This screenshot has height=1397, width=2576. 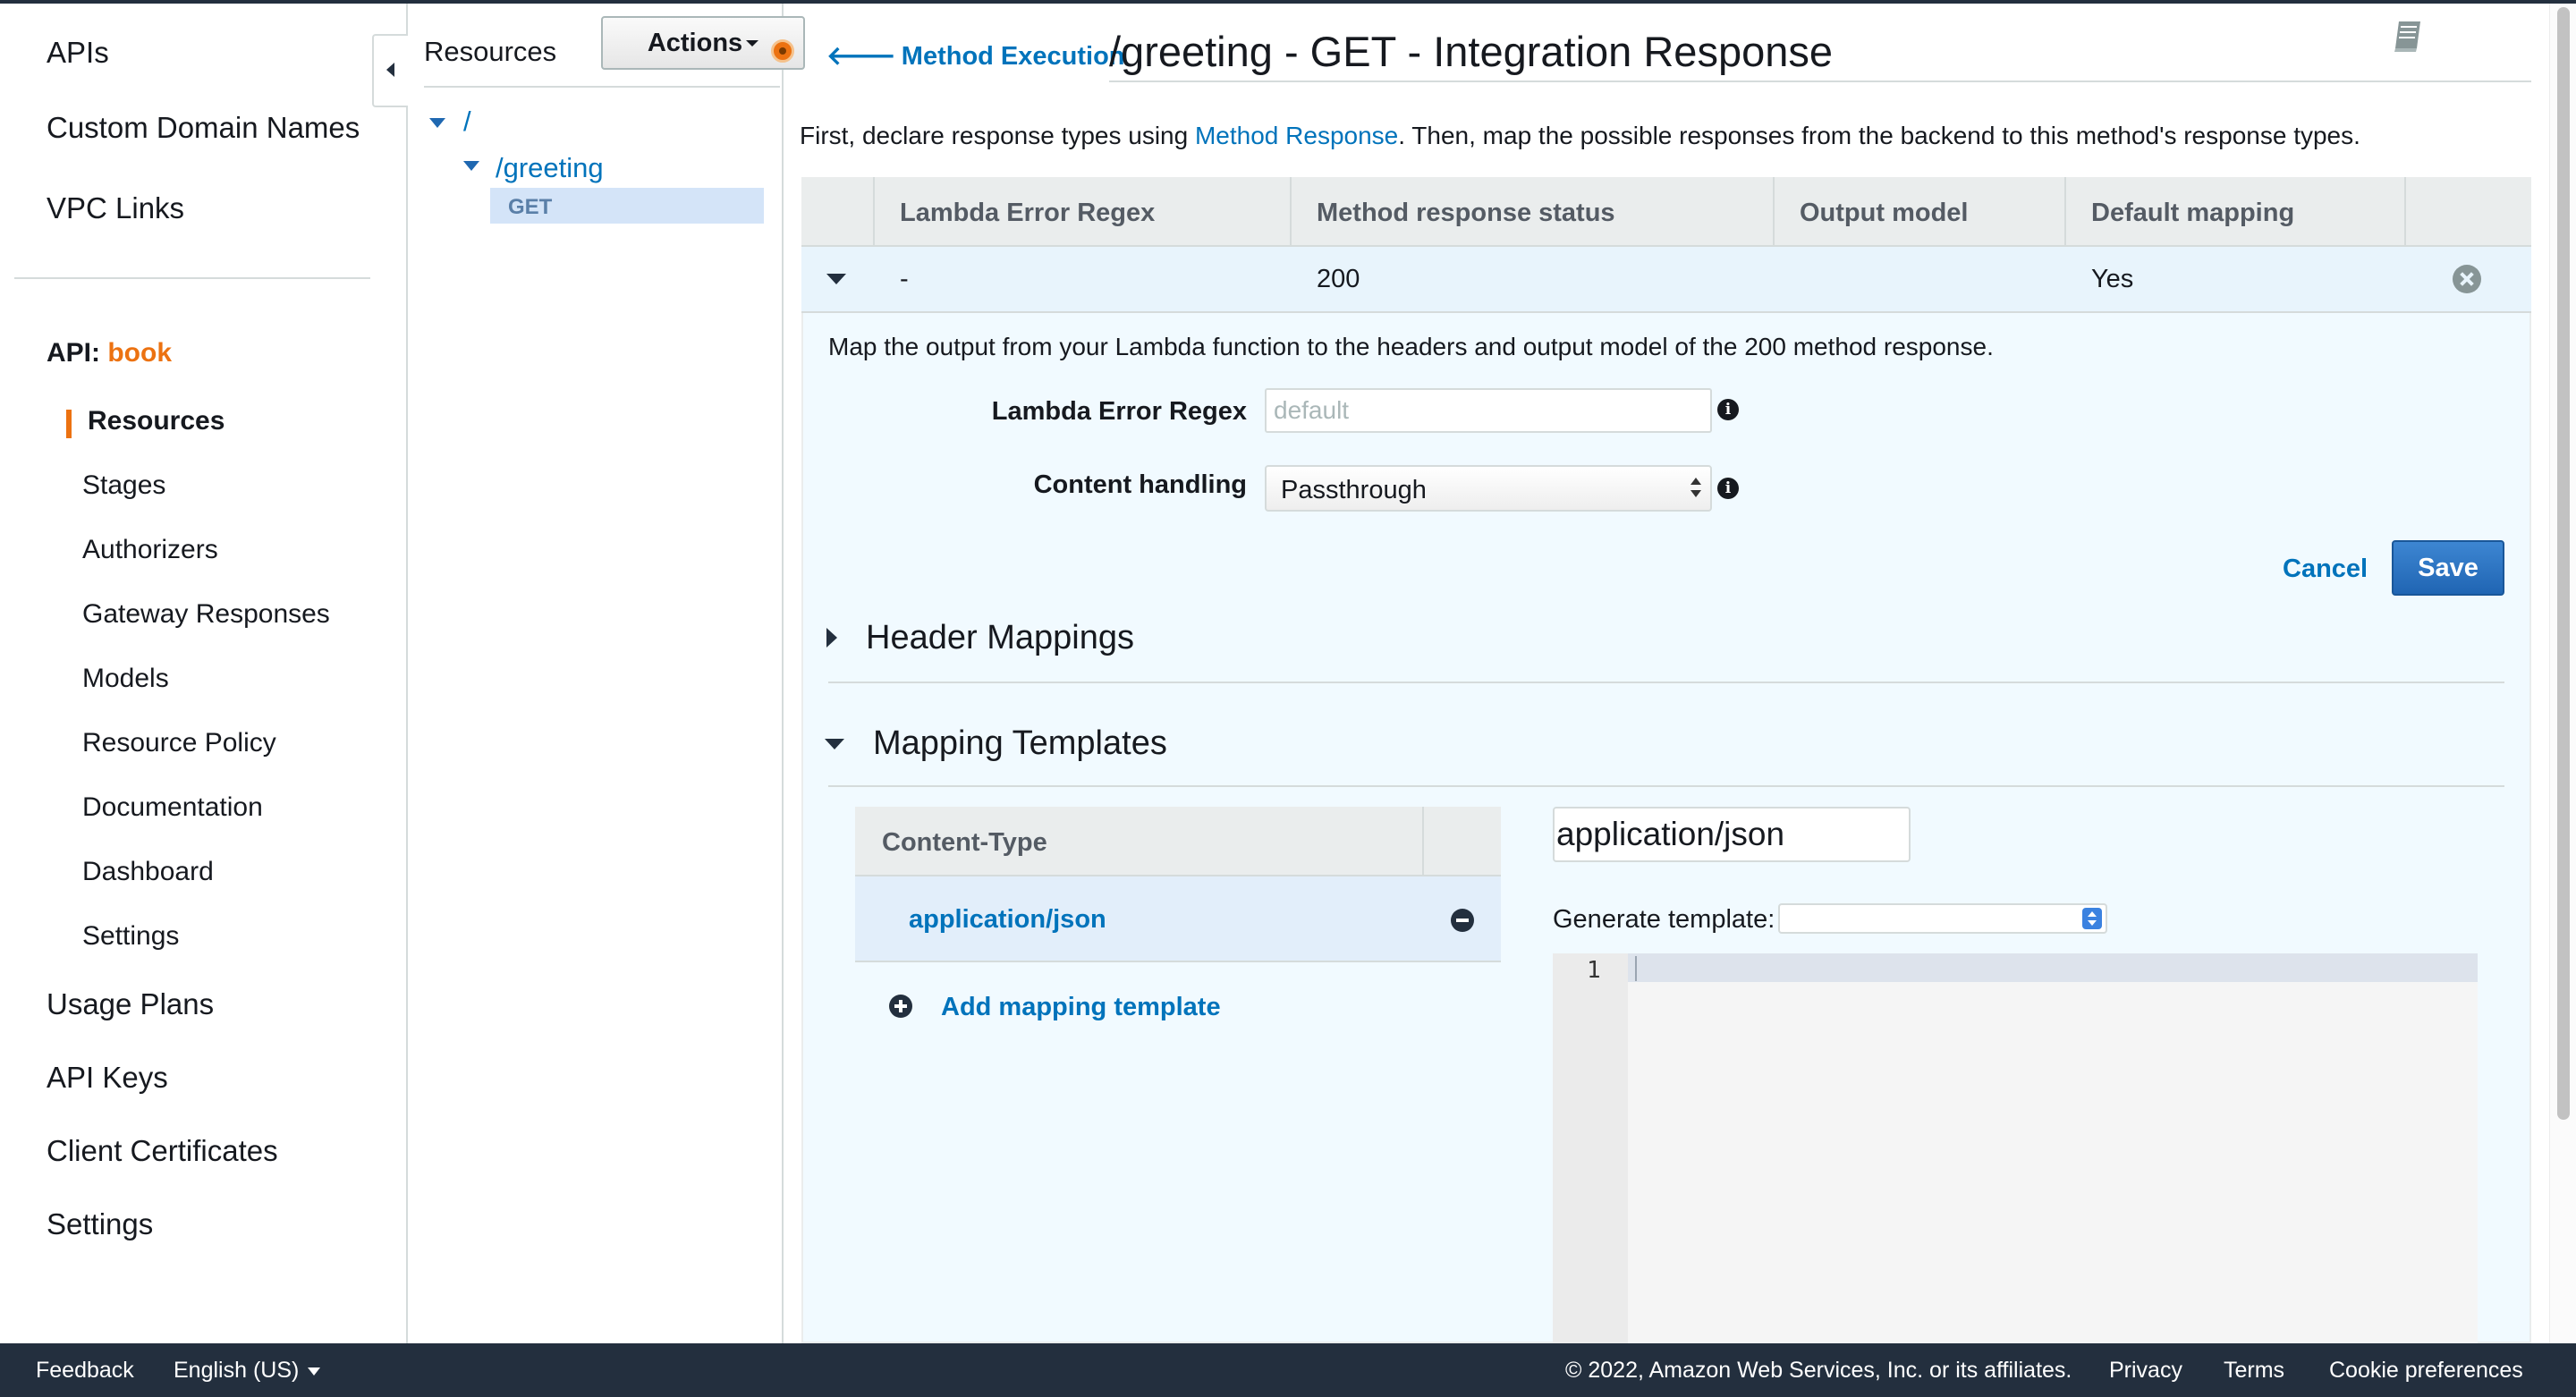 What do you see at coordinates (1178, 919) in the screenshot?
I see `list-item: application/json` at bounding box center [1178, 919].